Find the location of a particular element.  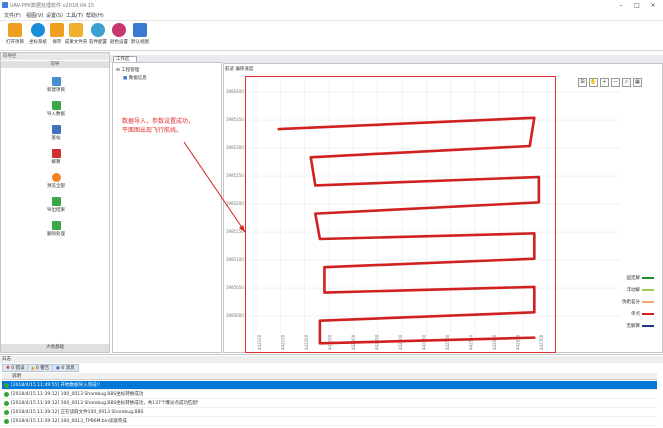

log-row: [2018/4/15 11:49:55] 开始数据导入完成!! is located at coordinates (329, 385).